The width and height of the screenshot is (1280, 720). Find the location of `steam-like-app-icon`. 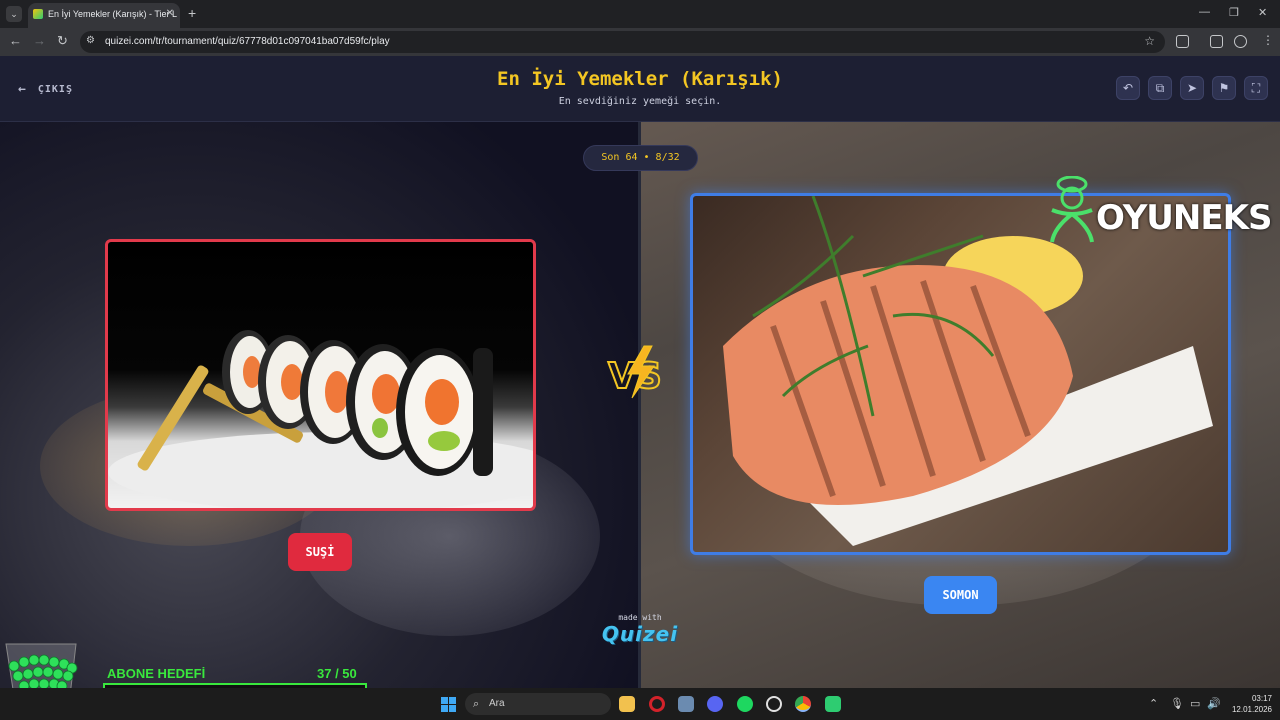

steam-like-app-icon is located at coordinates (686, 704).